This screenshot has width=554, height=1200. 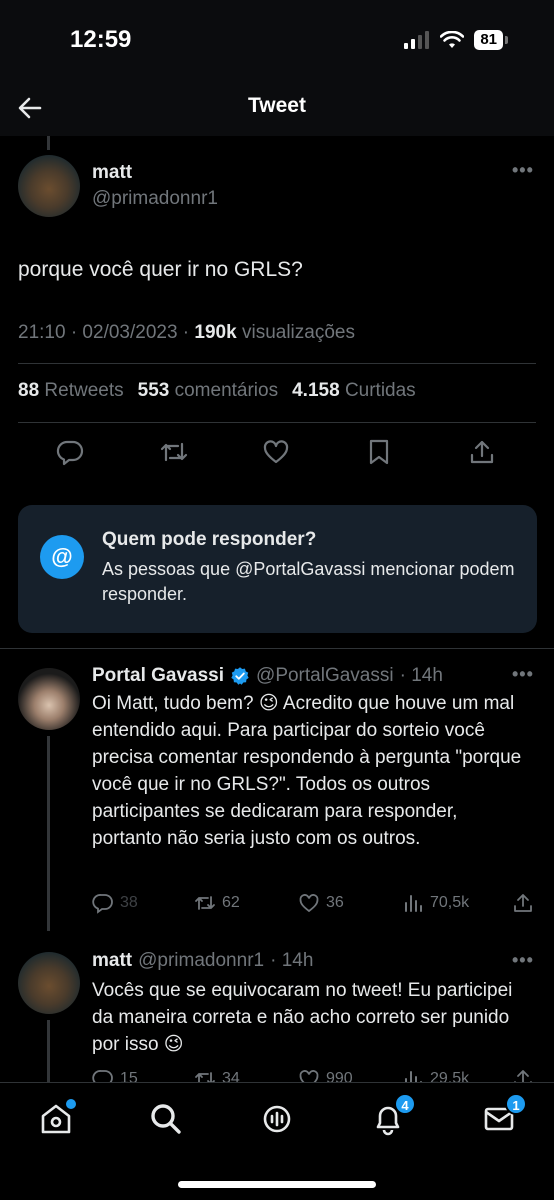 What do you see at coordinates (57, 1118) in the screenshot?
I see `tab-home` at bounding box center [57, 1118].